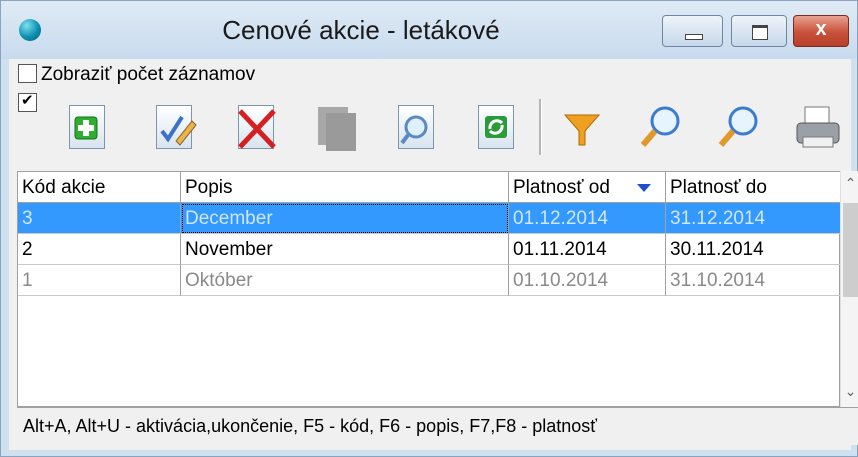 This screenshot has width=858, height=457. I want to click on search-icon, so click(660, 126).